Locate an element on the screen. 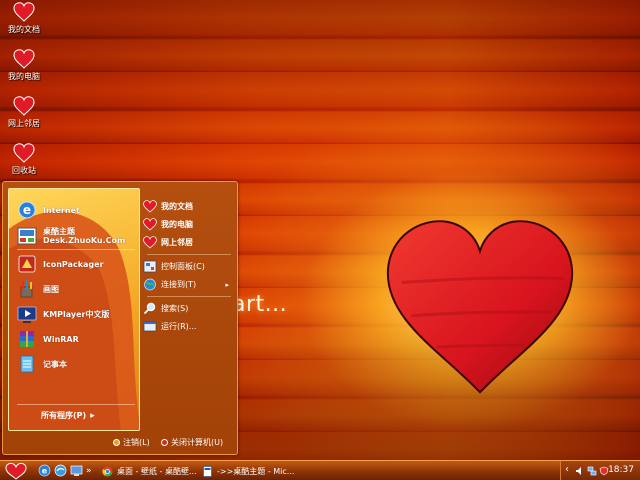 The height and width of the screenshot is (480, 640). winrar-icon is located at coordinates (27, 339).